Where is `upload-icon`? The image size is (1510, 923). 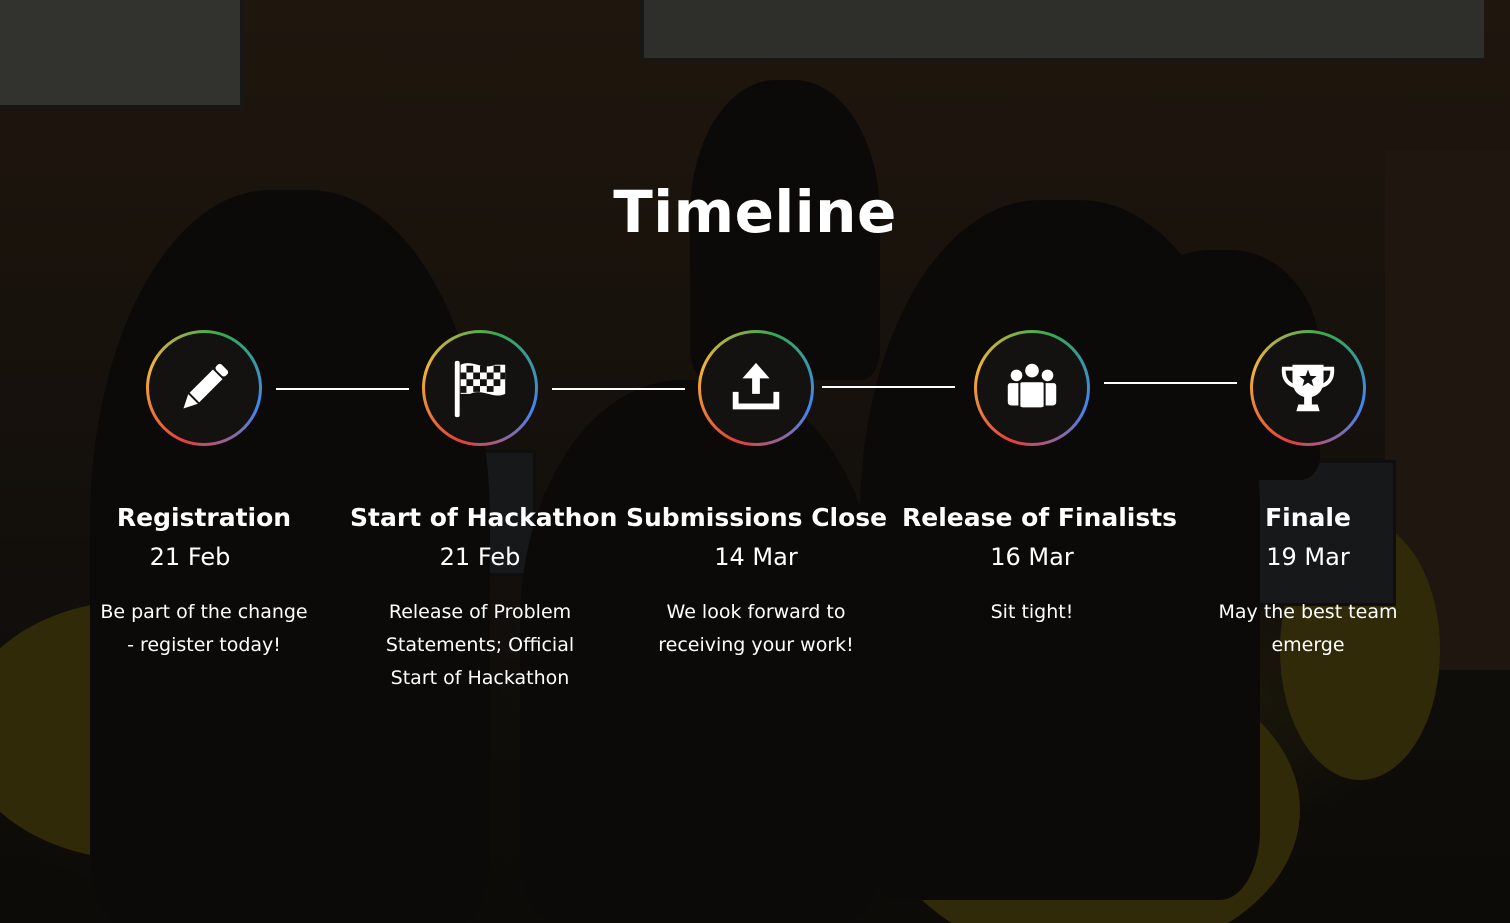
upload-icon is located at coordinates (756, 388).